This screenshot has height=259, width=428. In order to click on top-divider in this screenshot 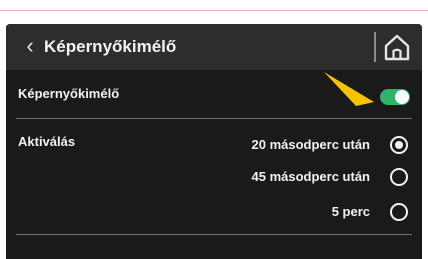, I will do `click(214, 10)`.